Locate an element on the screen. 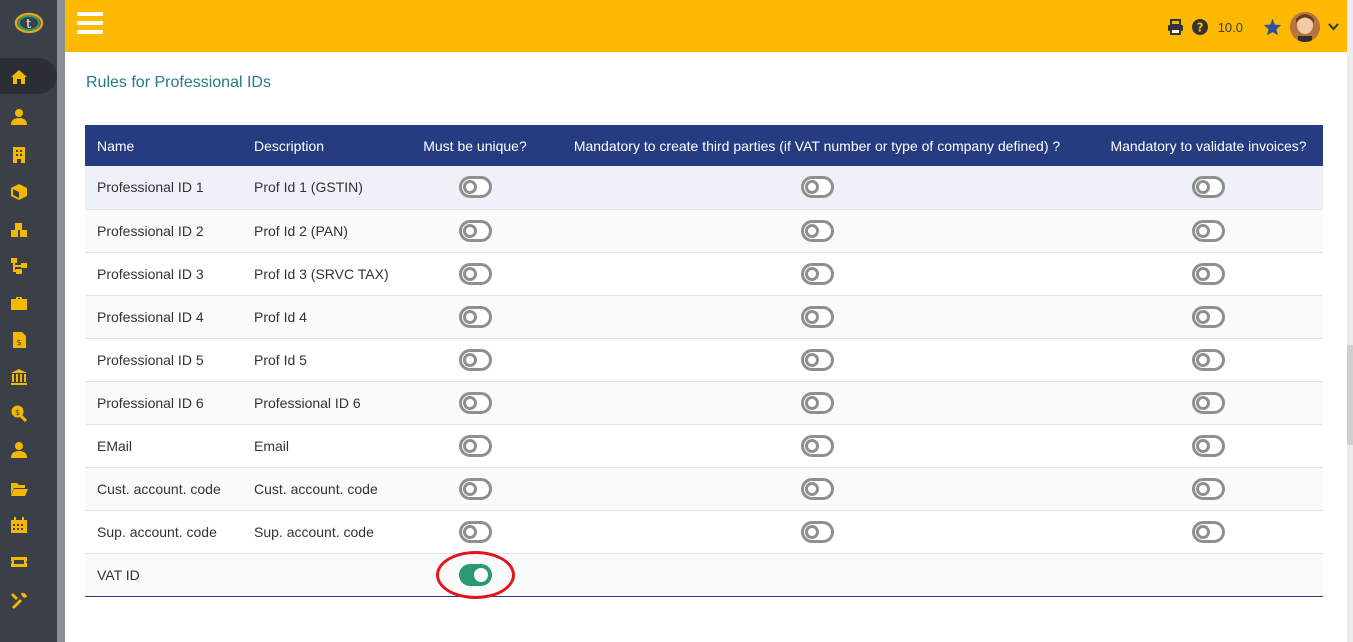 This screenshot has width=1353, height=642. row-name: Professional ID 5 is located at coordinates (163, 360).